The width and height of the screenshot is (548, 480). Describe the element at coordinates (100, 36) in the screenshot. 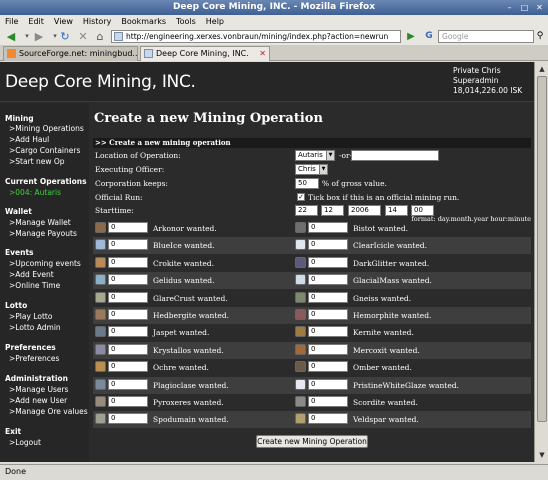

I see `home-icon: ⌂` at that location.